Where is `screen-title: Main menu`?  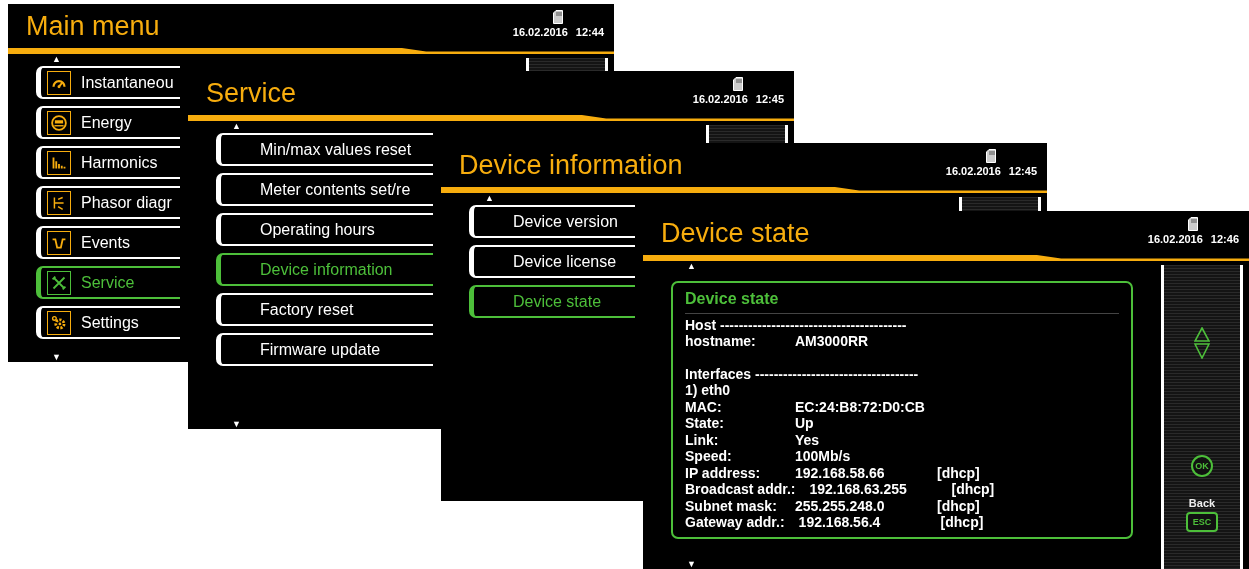
screen-title: Main menu is located at coordinates (93, 26).